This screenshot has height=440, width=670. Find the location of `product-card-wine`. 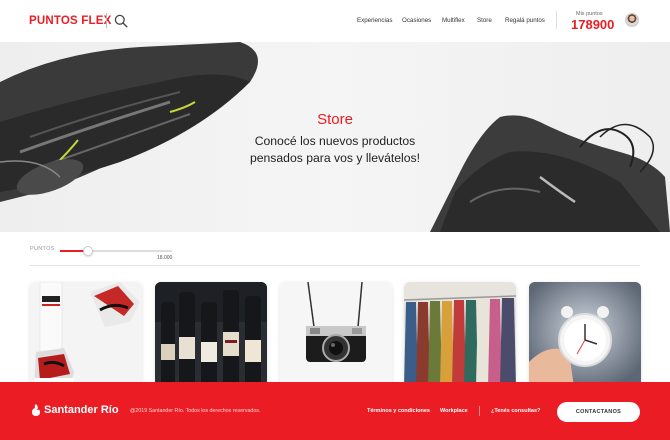

product-card-wine is located at coordinates (211, 334).